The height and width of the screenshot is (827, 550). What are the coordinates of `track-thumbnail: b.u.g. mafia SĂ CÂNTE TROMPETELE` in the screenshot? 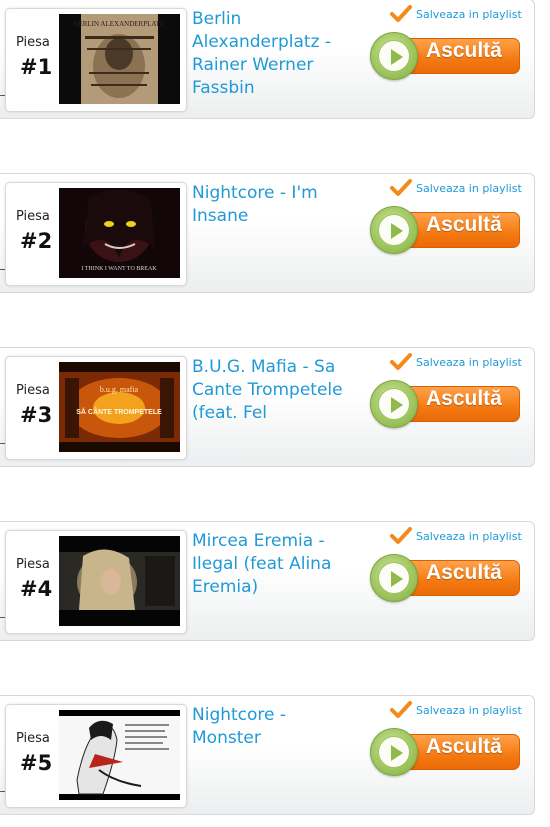 It's located at (119, 407).